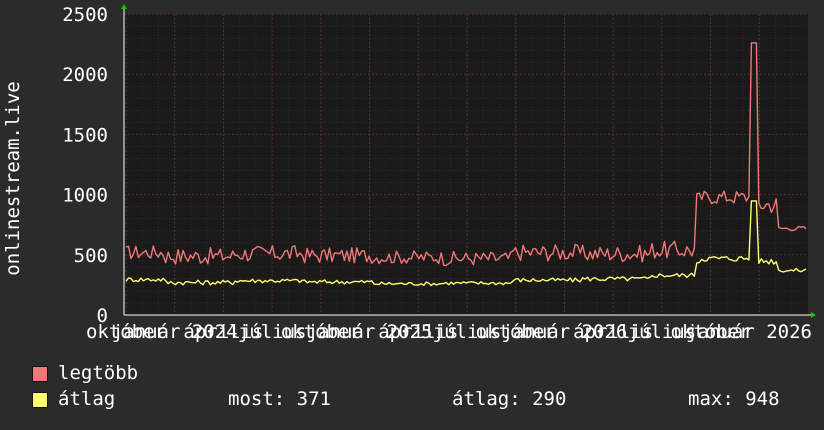  I want to click on y-tick-label: 1500, so click(85, 135).